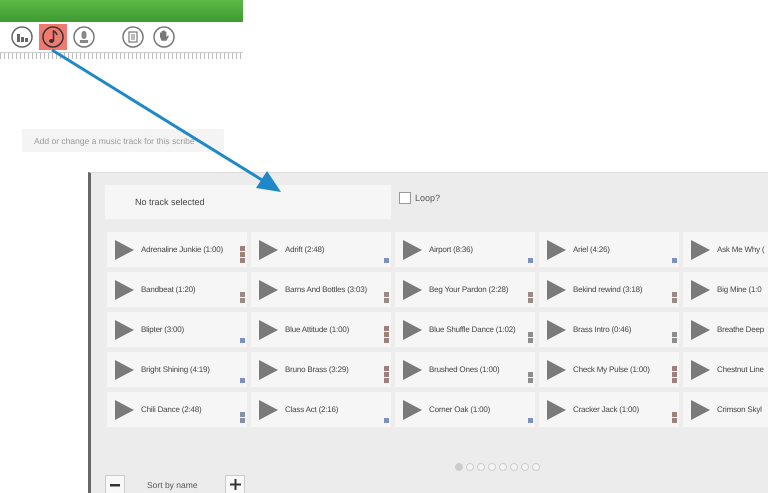  I want to click on track-tile: Airport (8:36), so click(465, 249).